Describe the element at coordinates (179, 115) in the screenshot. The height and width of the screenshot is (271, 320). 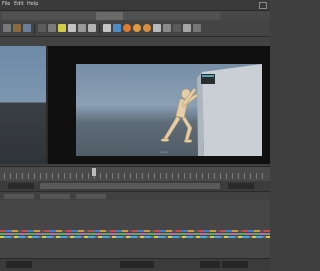
I see `character-figure` at that location.